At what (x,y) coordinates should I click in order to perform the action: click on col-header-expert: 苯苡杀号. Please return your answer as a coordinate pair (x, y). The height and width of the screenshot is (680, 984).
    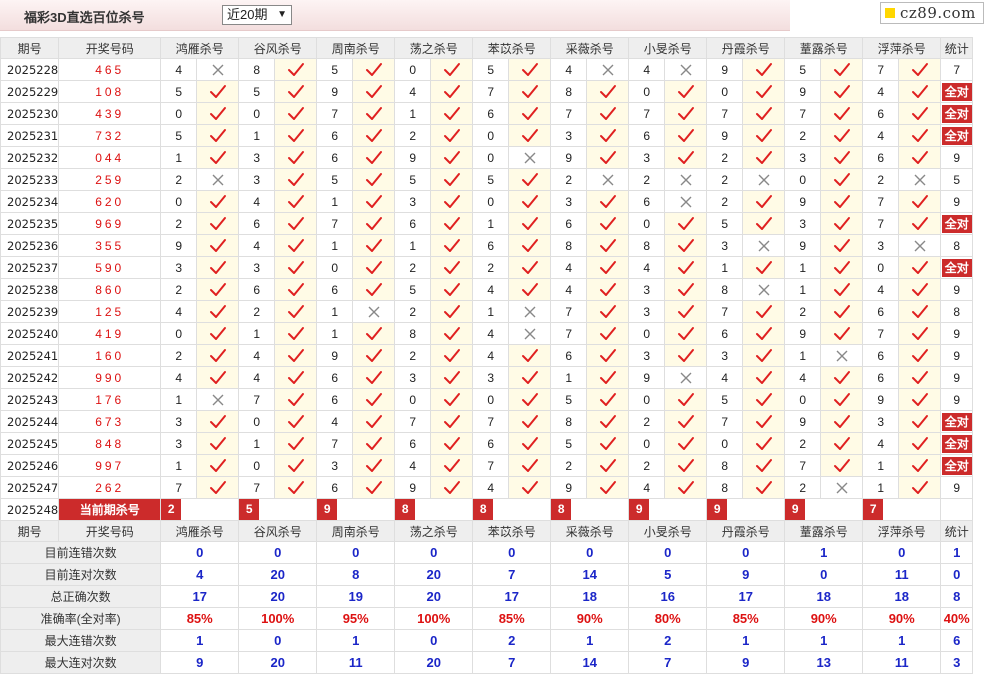
    Looking at the image, I should click on (512, 48).